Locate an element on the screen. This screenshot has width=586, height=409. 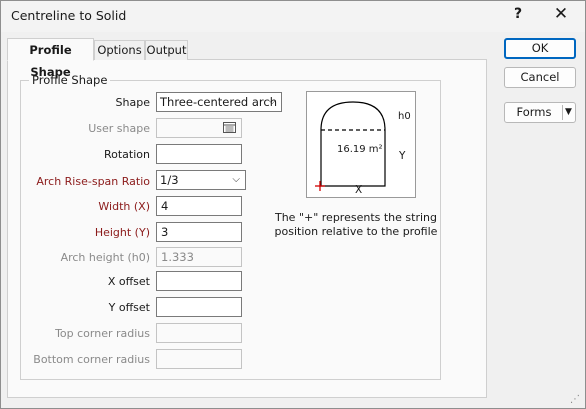
x-offset-field is located at coordinates (199, 281).